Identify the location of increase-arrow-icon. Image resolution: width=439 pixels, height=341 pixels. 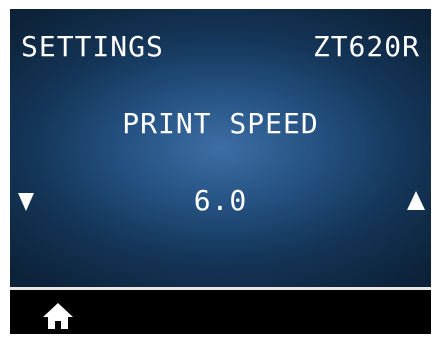
(416, 200).